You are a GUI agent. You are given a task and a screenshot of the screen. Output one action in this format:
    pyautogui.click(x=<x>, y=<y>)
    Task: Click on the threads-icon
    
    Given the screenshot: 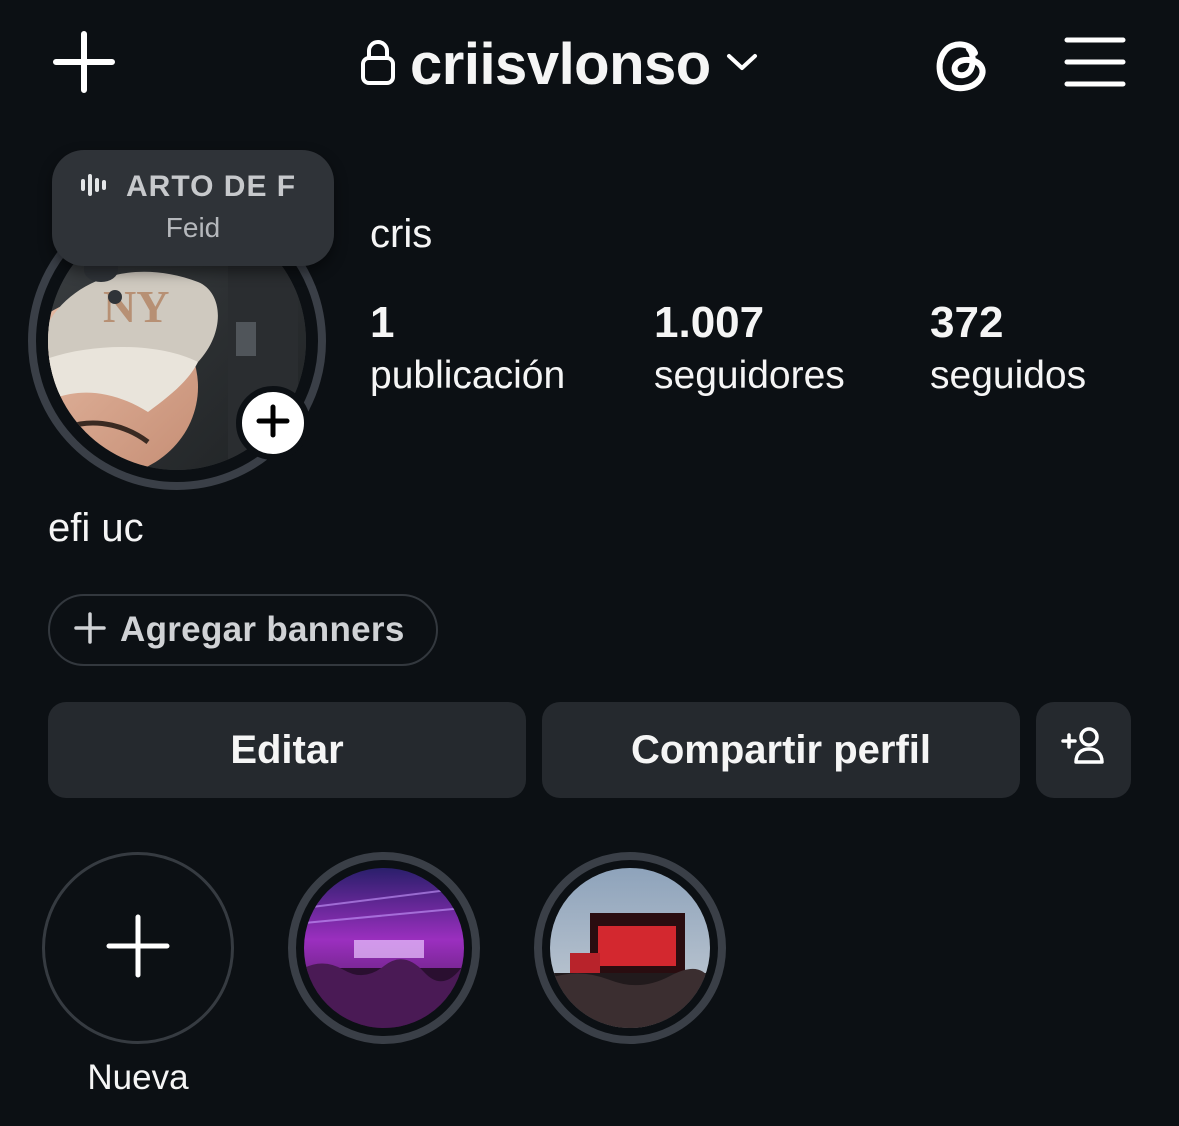 What is the action you would take?
    pyautogui.click(x=962, y=64)
    